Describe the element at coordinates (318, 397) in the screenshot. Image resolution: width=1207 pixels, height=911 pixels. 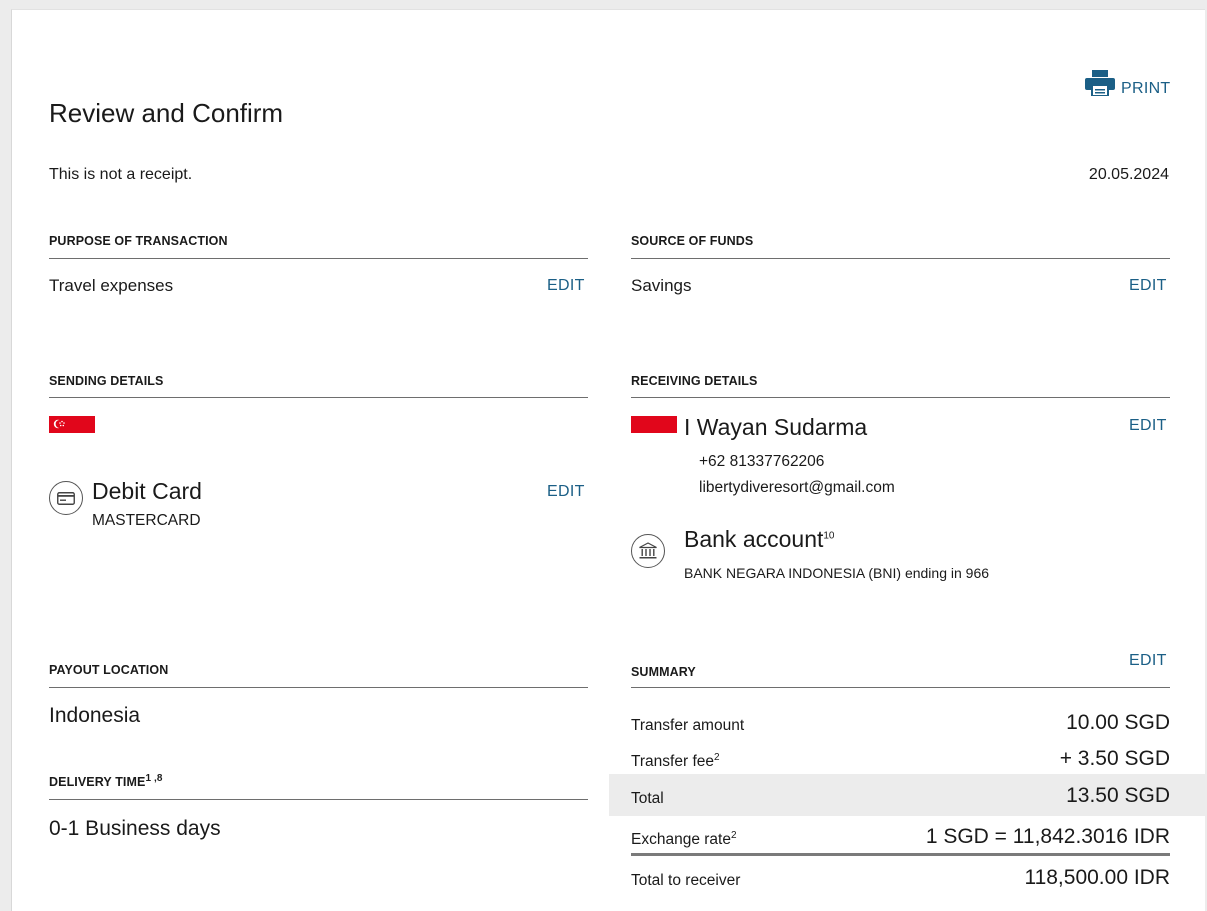
I see `sending-divider` at that location.